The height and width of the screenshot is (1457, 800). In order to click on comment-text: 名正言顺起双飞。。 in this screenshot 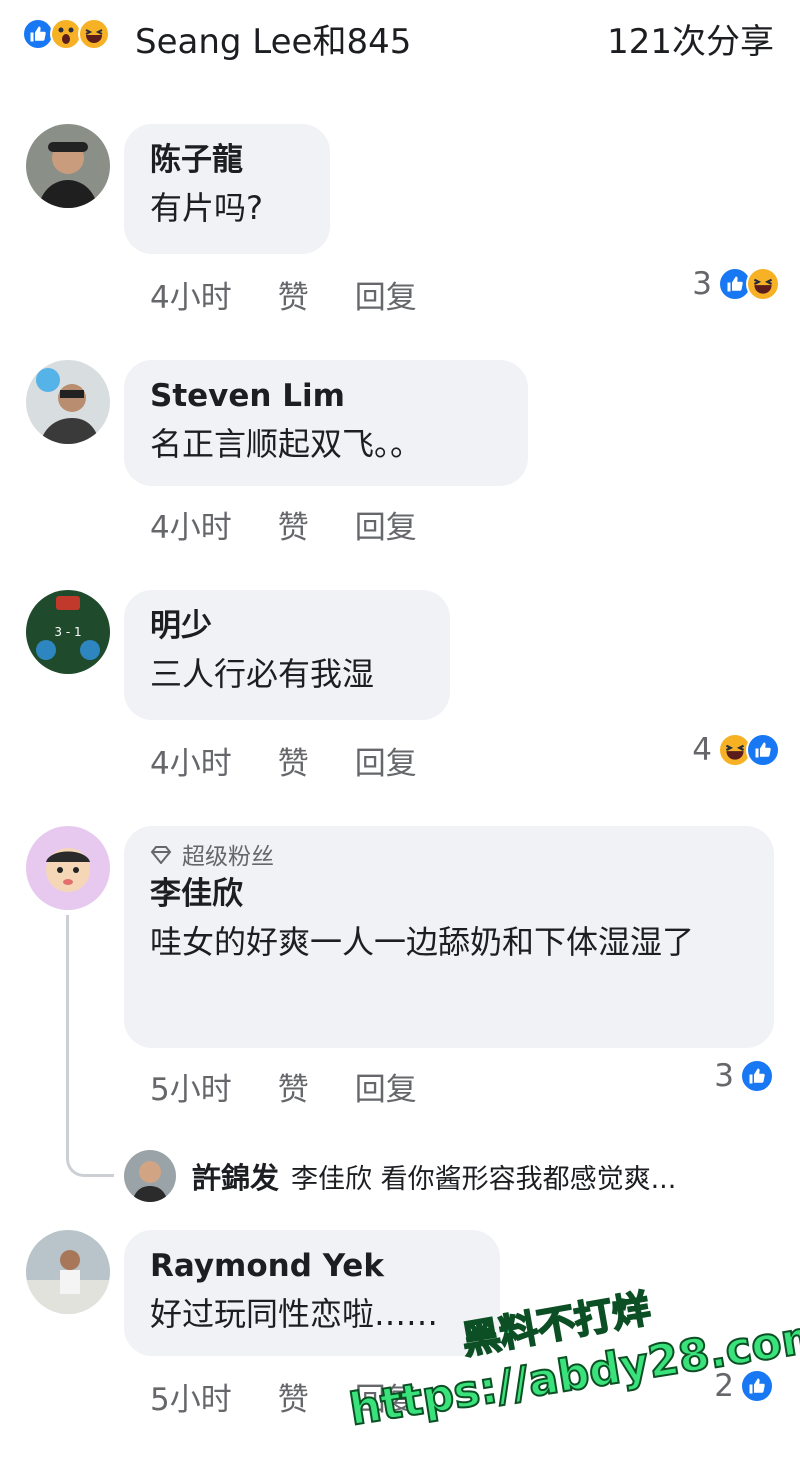, I will do `click(286, 444)`.